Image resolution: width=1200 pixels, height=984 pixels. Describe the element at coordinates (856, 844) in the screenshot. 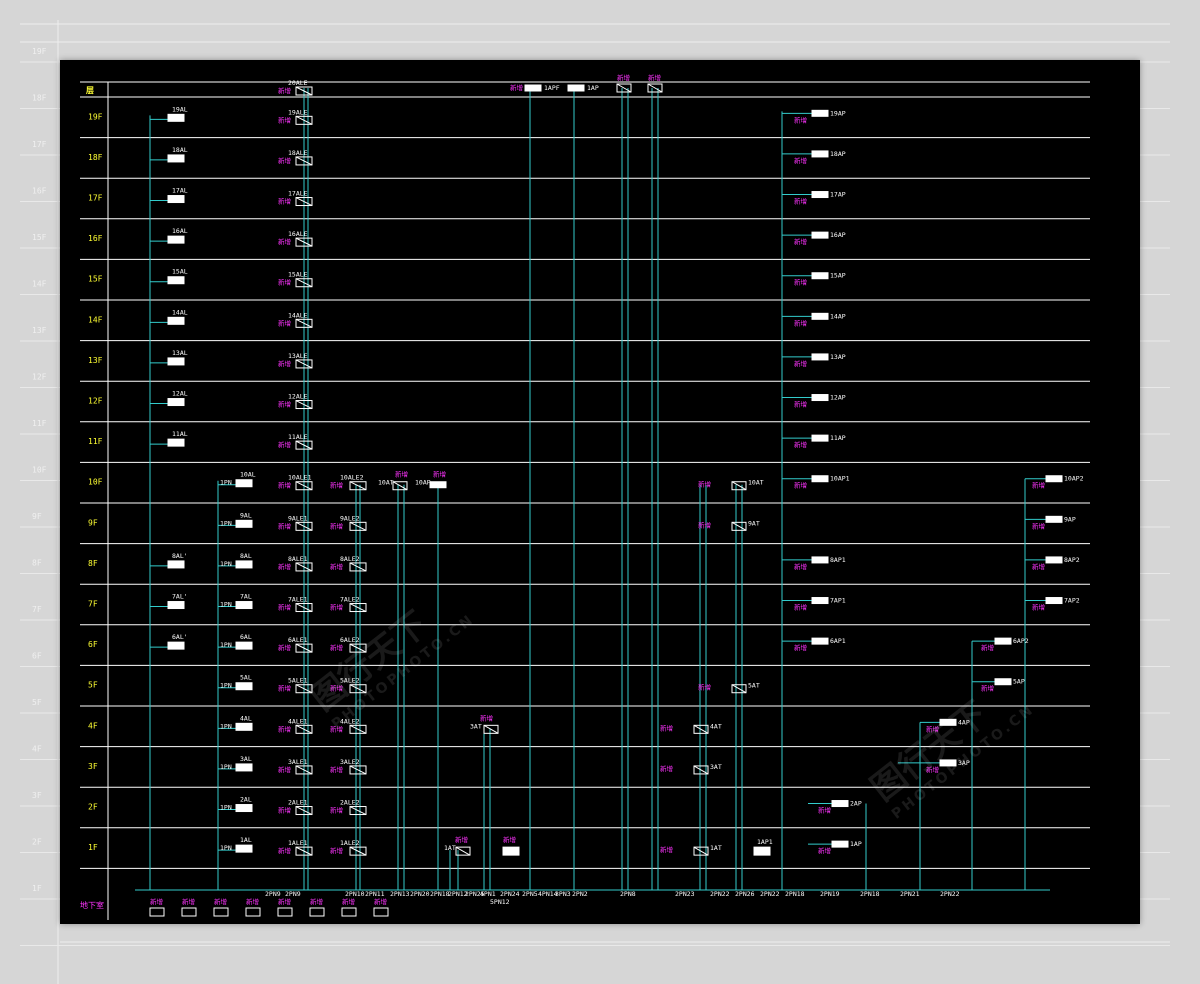

I see `panel-label: 1AP` at that location.